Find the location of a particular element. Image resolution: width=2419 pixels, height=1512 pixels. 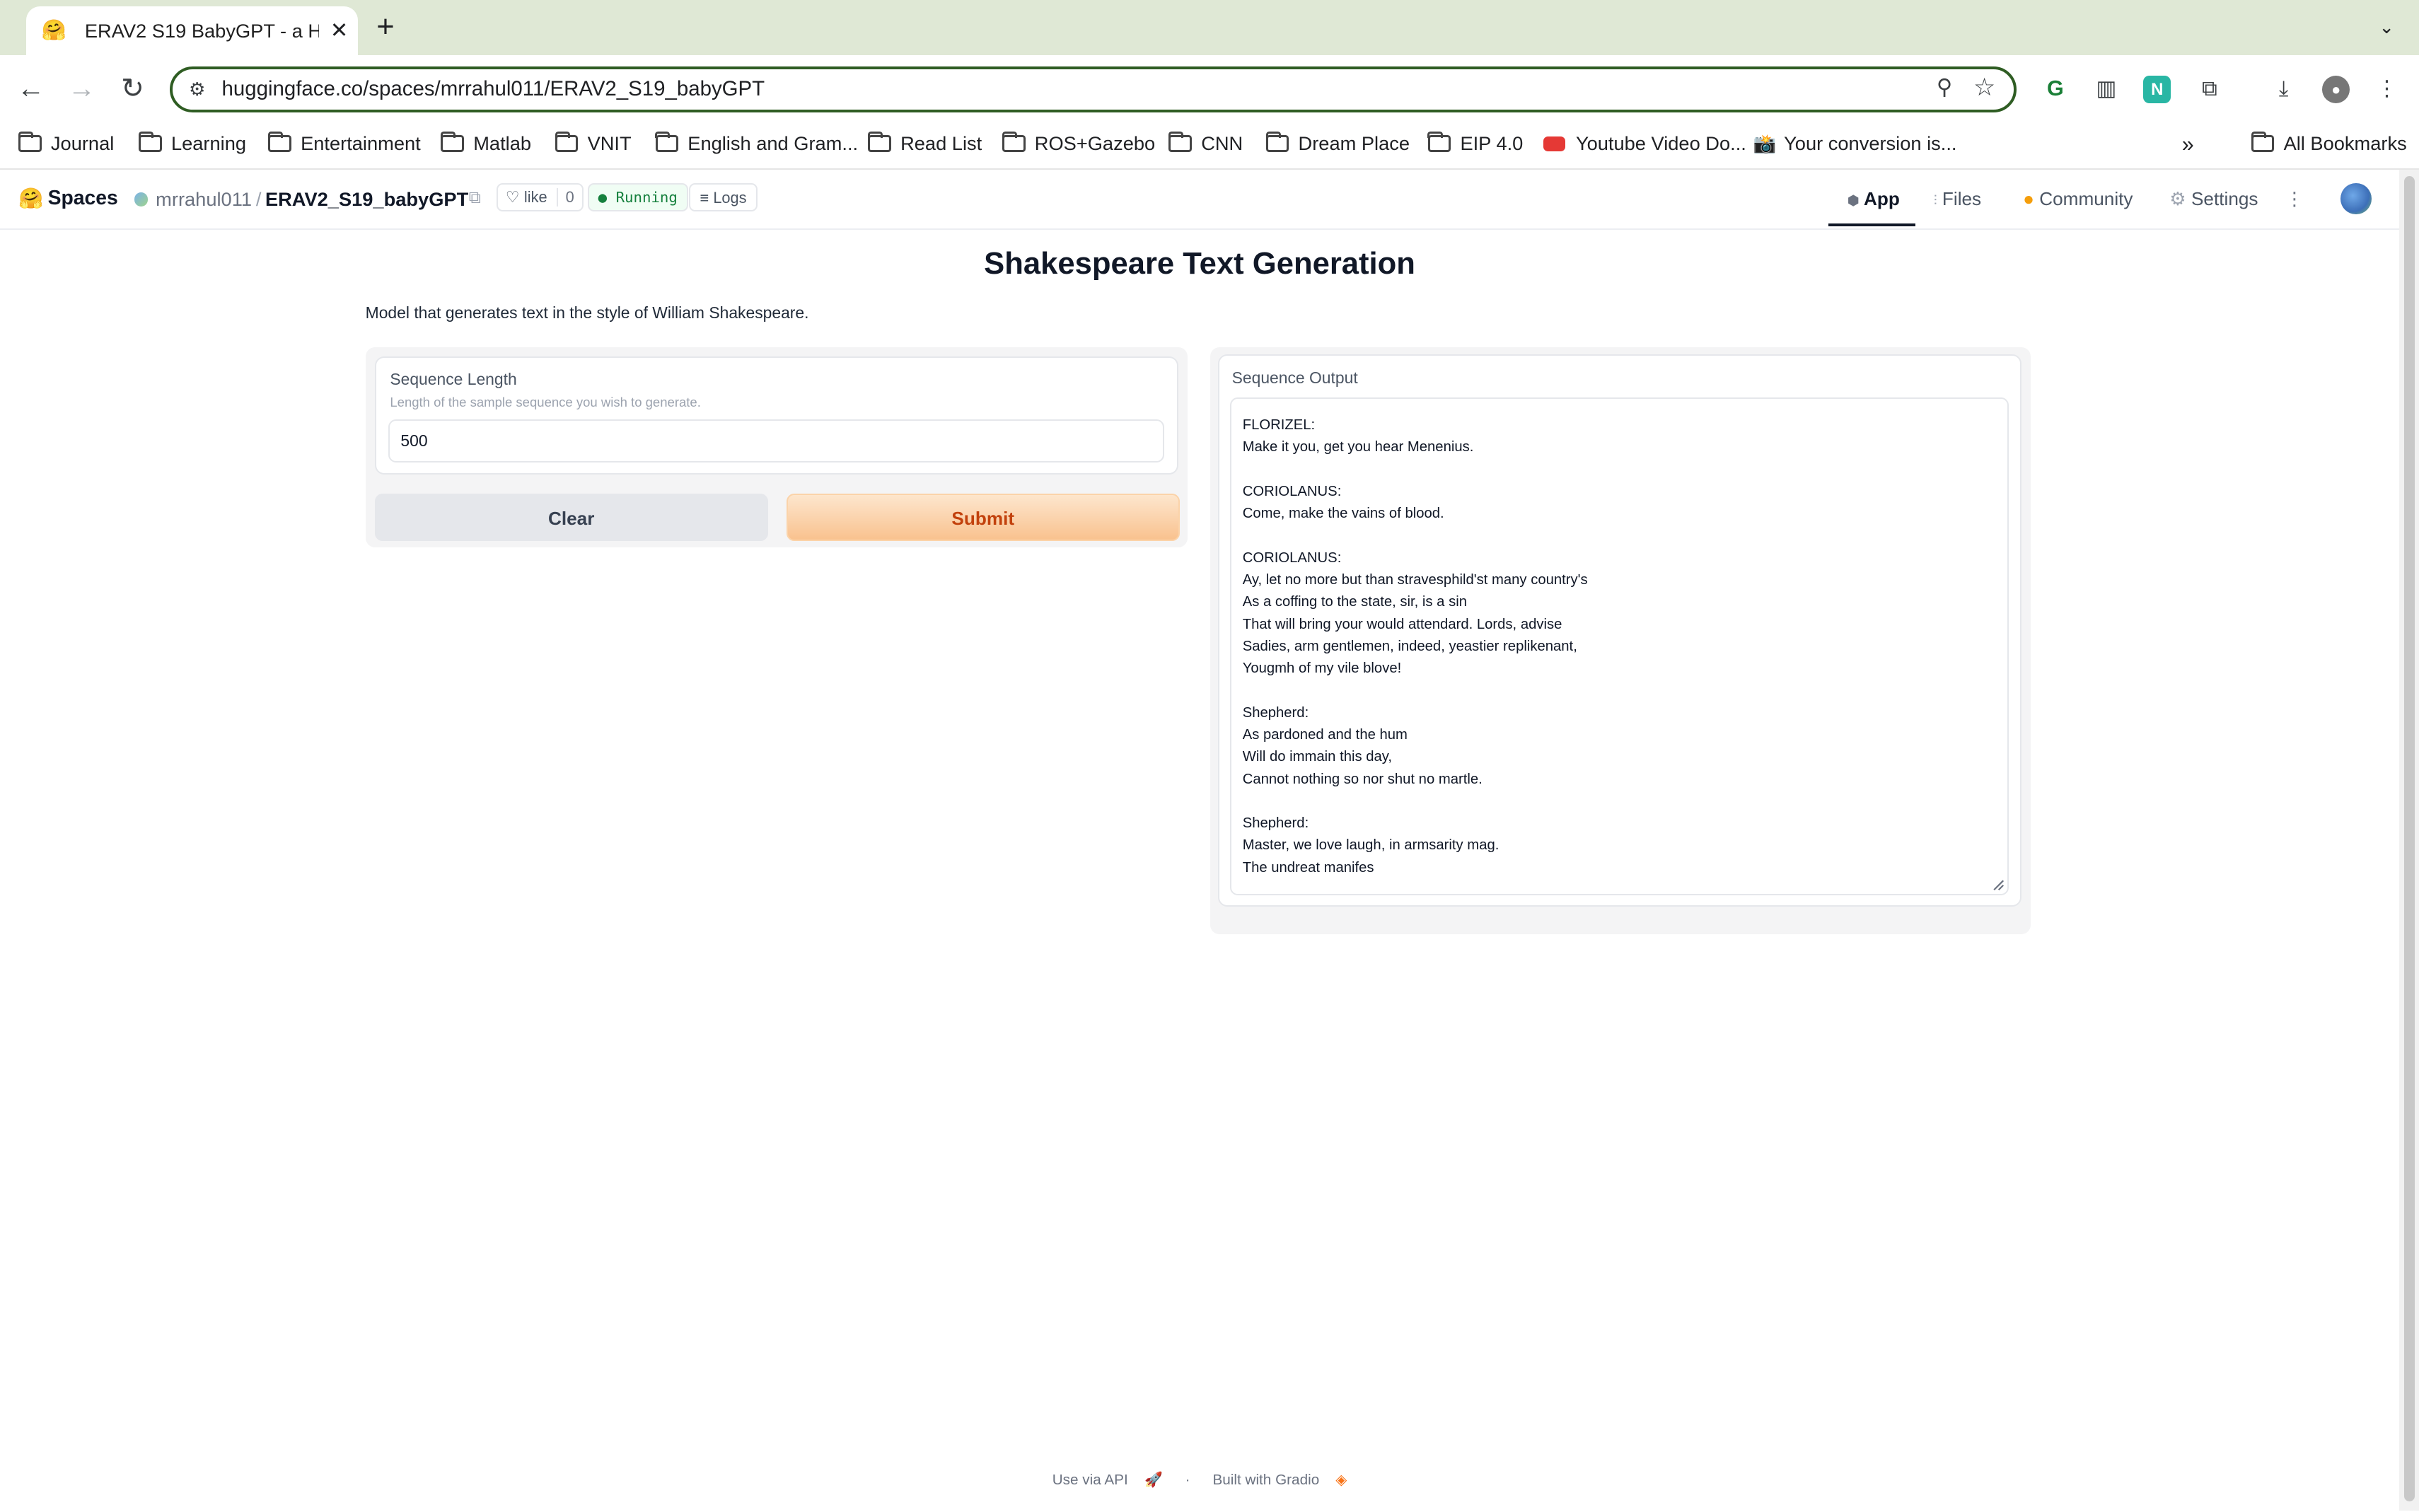

downloads-icon: ⤓ is located at coordinates (2284, 89).